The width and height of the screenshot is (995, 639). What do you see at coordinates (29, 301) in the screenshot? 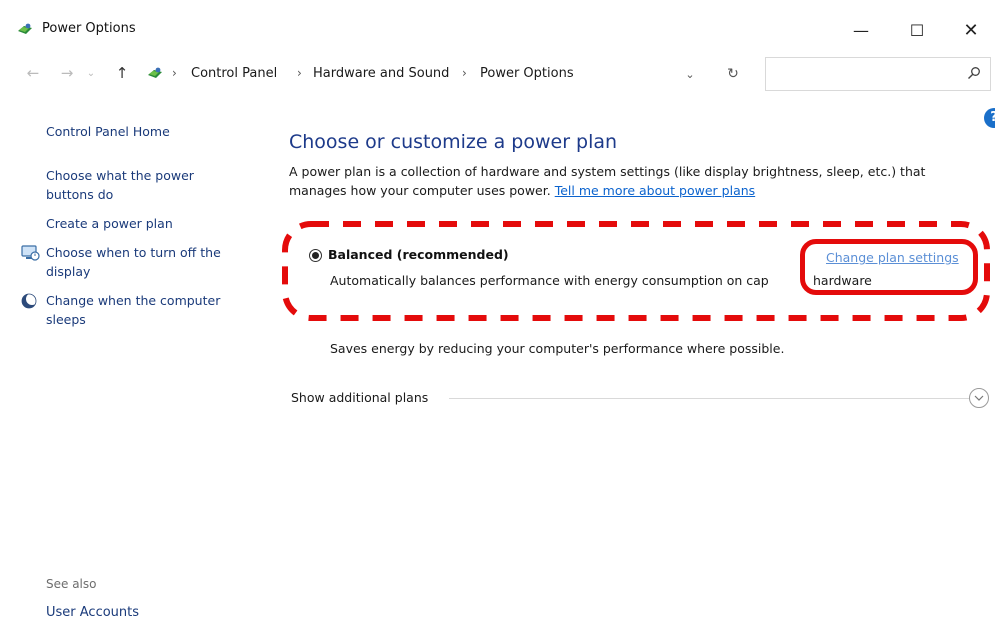
I see `moon-icon` at bounding box center [29, 301].